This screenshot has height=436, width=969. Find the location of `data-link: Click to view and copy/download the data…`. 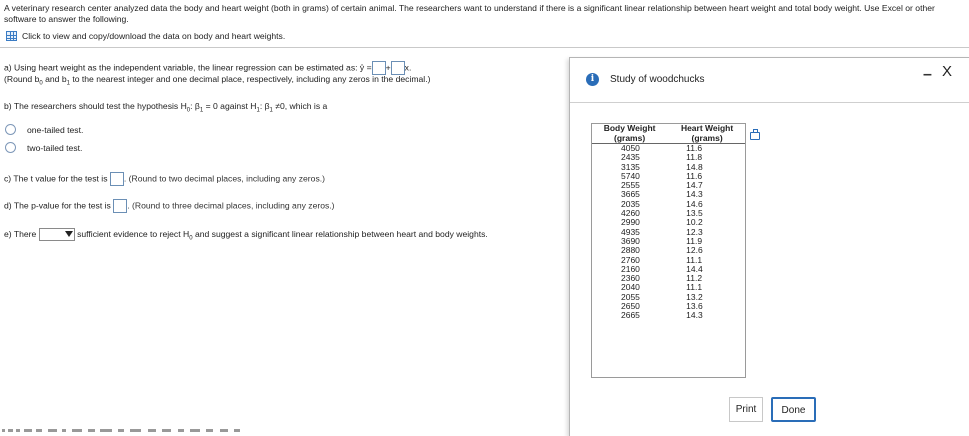

data-link: Click to view and copy/download the data… is located at coordinates (145, 36).